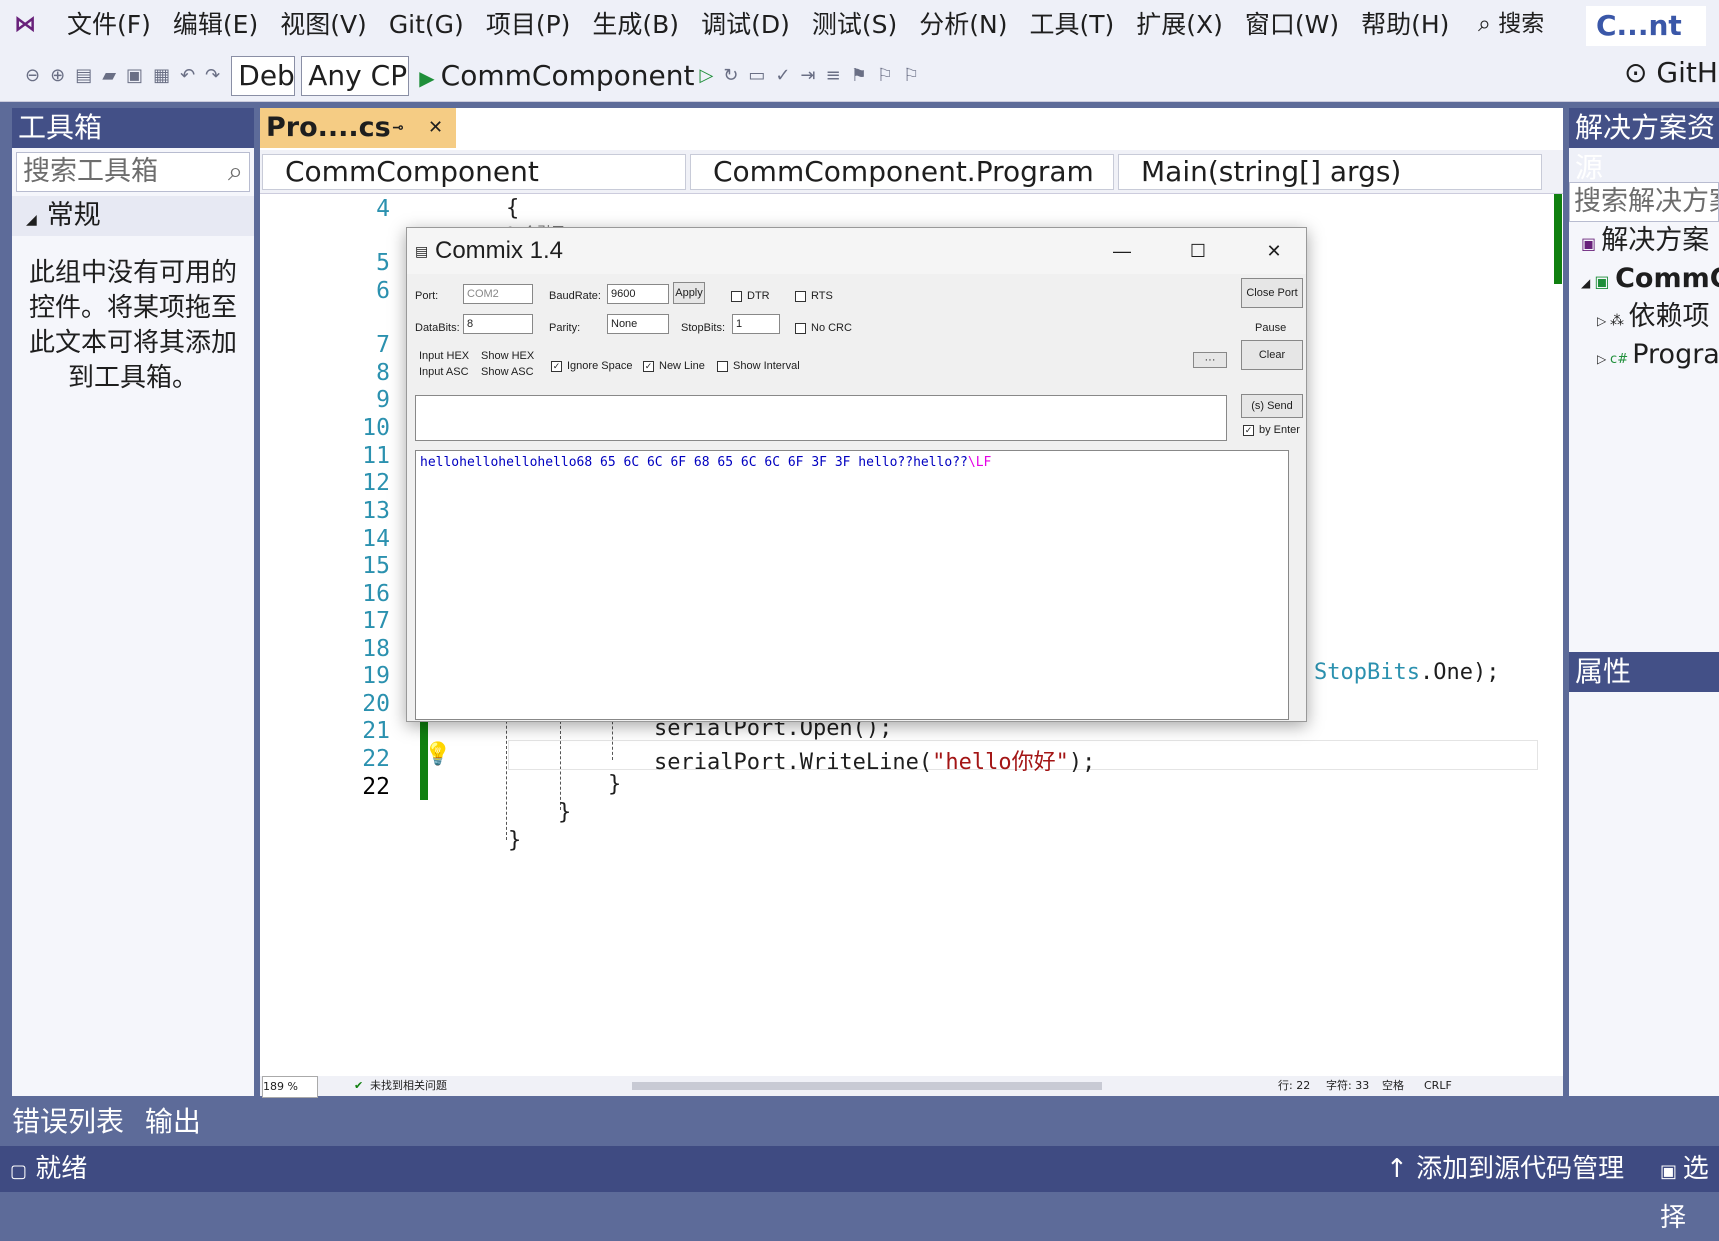  Describe the element at coordinates (1210, 360) in the screenshot. I see `more-options-button: ···` at that location.